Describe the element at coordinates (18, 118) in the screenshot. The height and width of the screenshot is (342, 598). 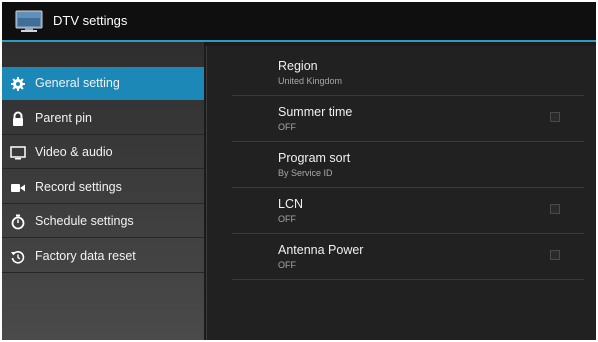
I see `lock-icon` at that location.